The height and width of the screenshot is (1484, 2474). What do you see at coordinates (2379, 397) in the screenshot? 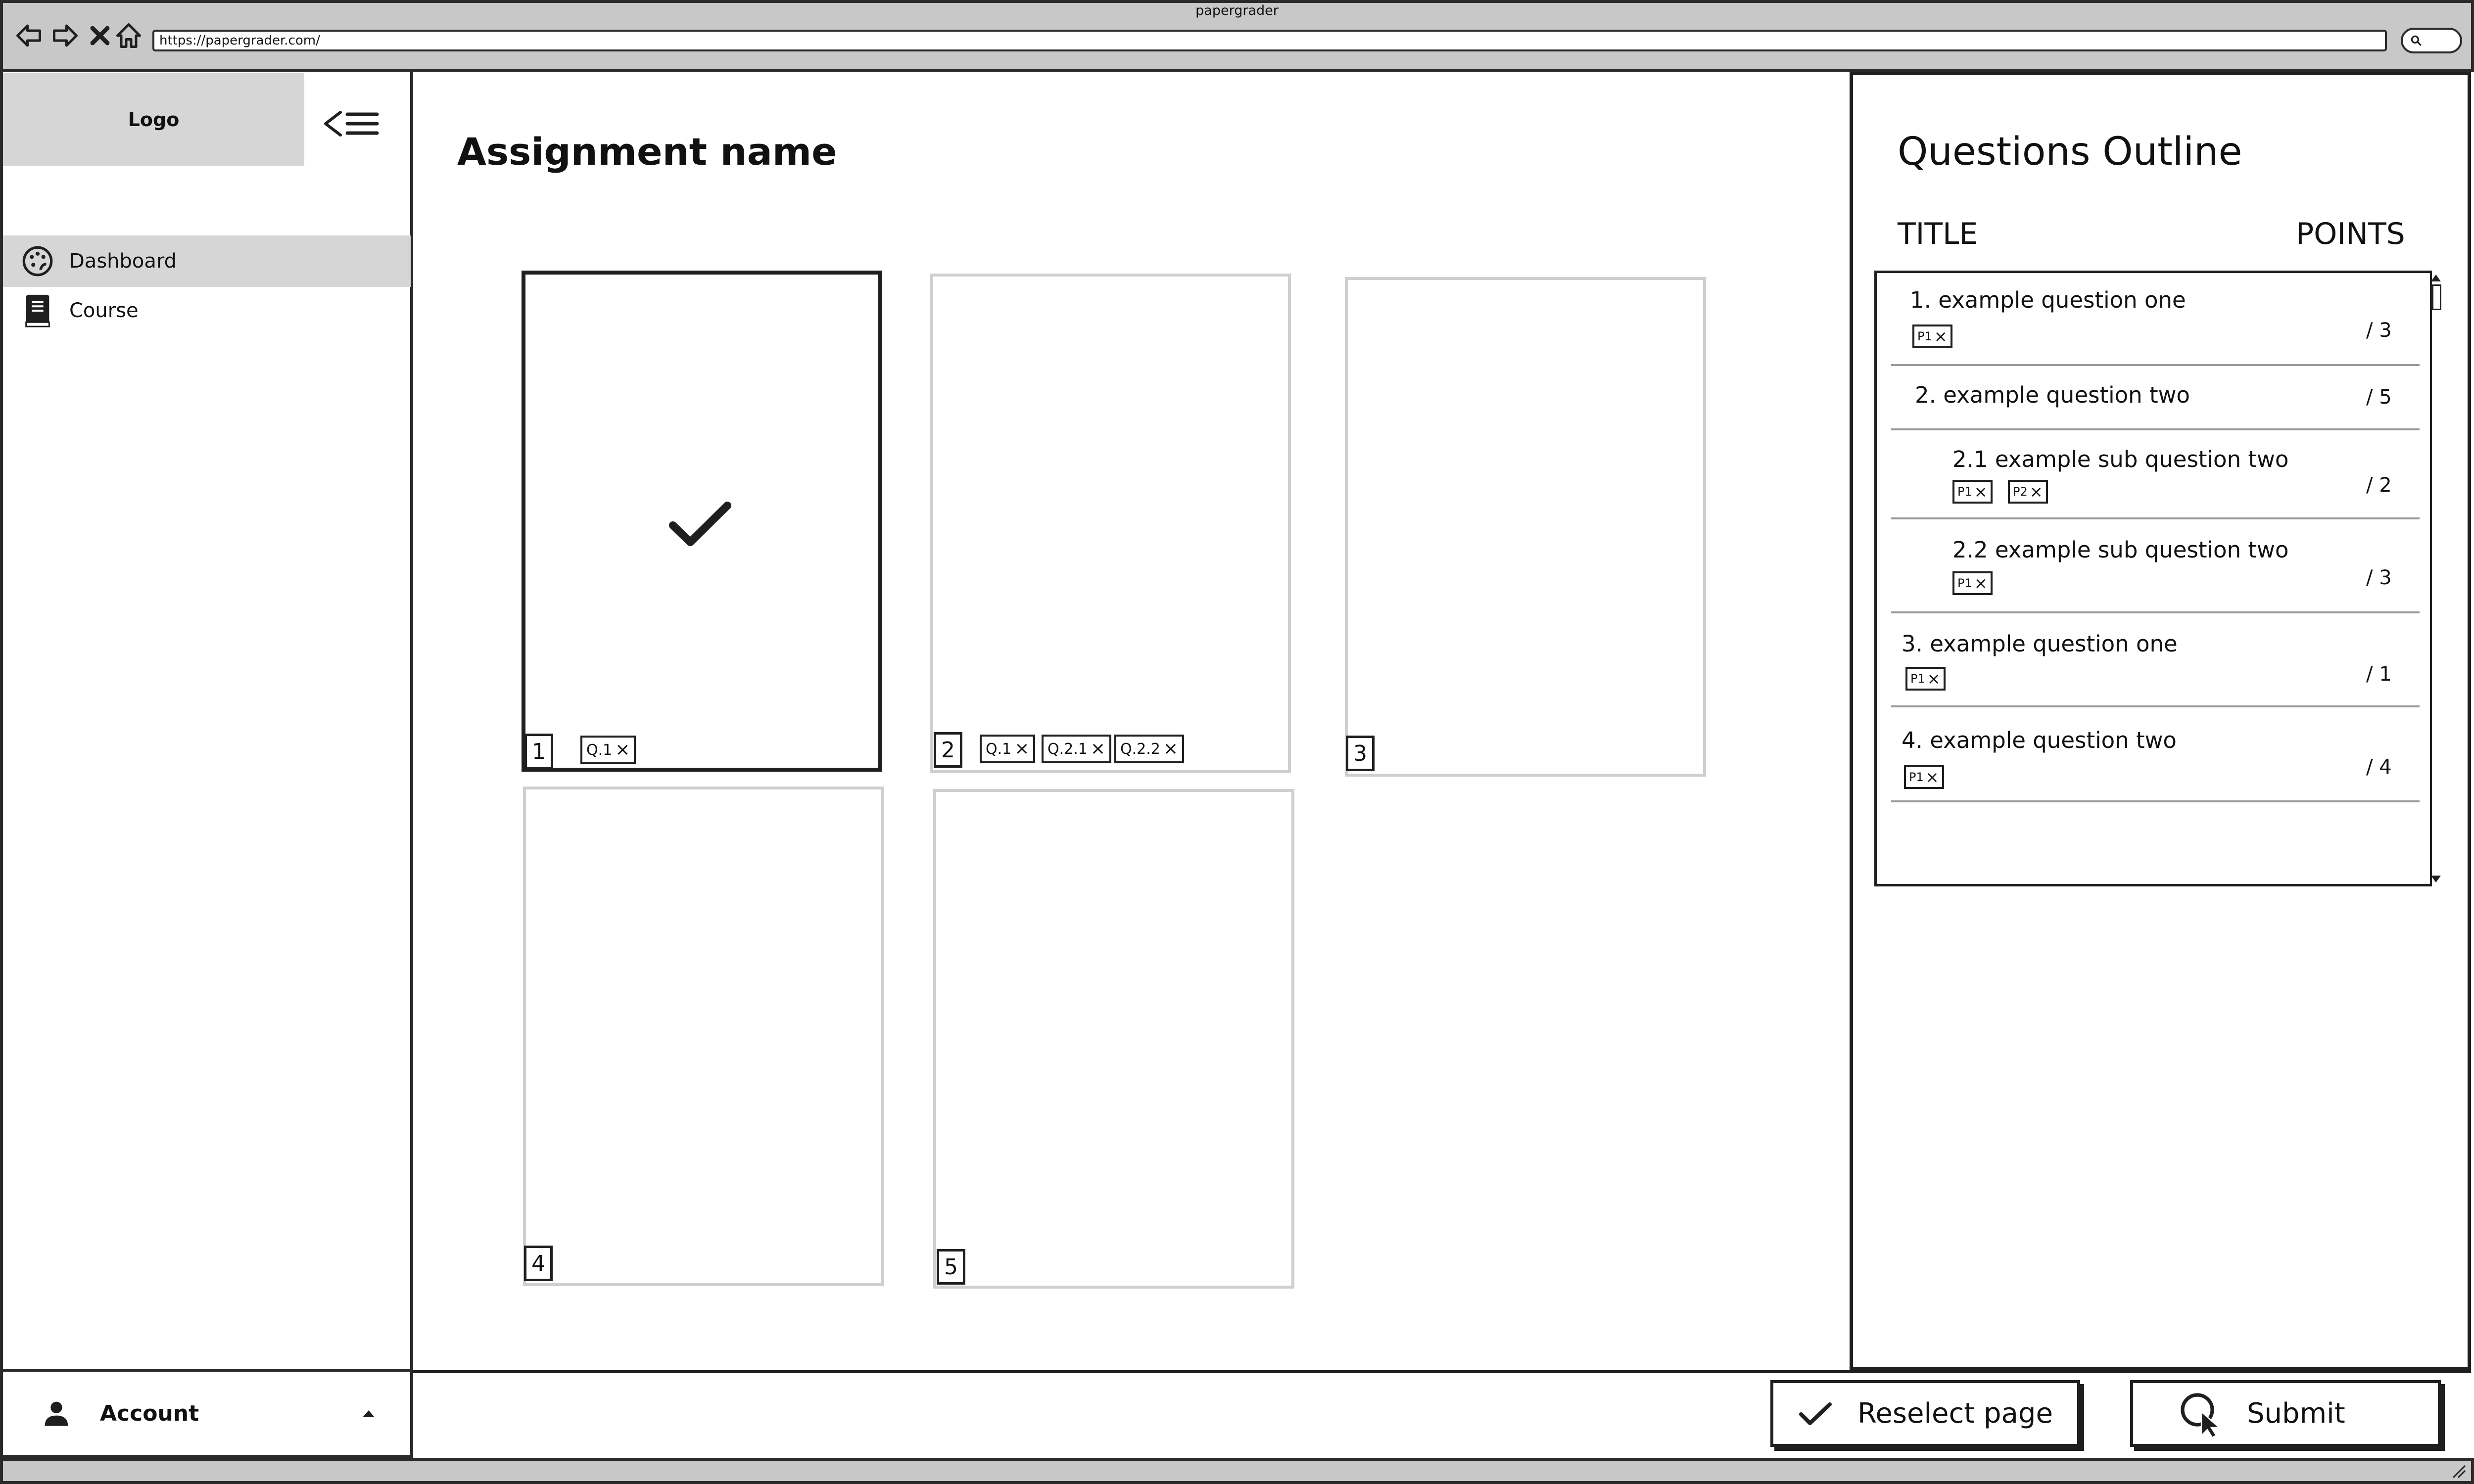
I see `question-points: / 5` at bounding box center [2379, 397].